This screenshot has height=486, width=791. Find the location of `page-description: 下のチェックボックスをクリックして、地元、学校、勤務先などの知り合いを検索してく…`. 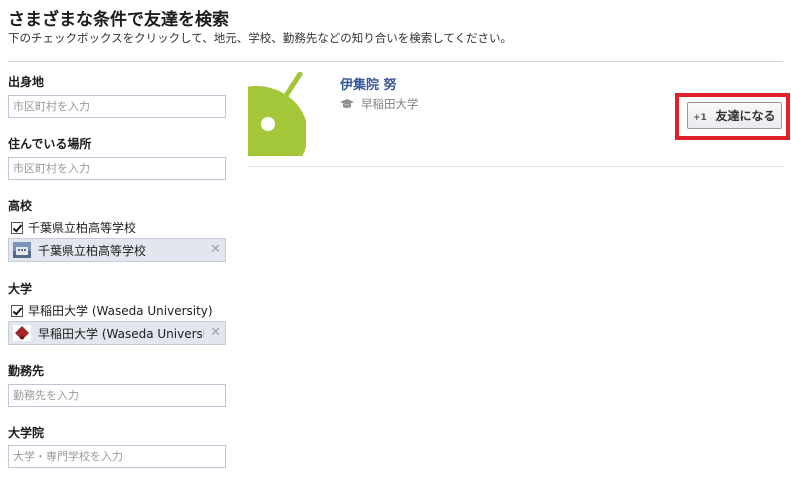

page-description: 下のチェックボックスをクリックして、地元、学校、勤務先などの知り合いを検索してく… is located at coordinates (260, 38).